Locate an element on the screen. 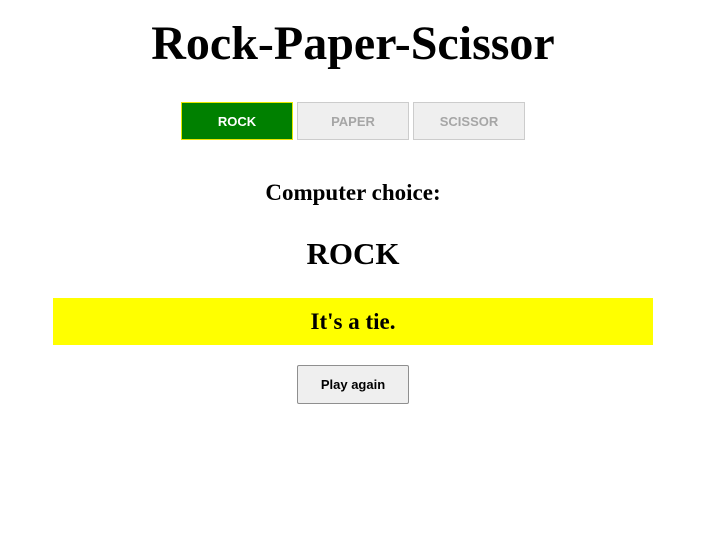 The height and width of the screenshot is (546, 706). page-title: Rock-Paper-Scissor is located at coordinates (353, 43).